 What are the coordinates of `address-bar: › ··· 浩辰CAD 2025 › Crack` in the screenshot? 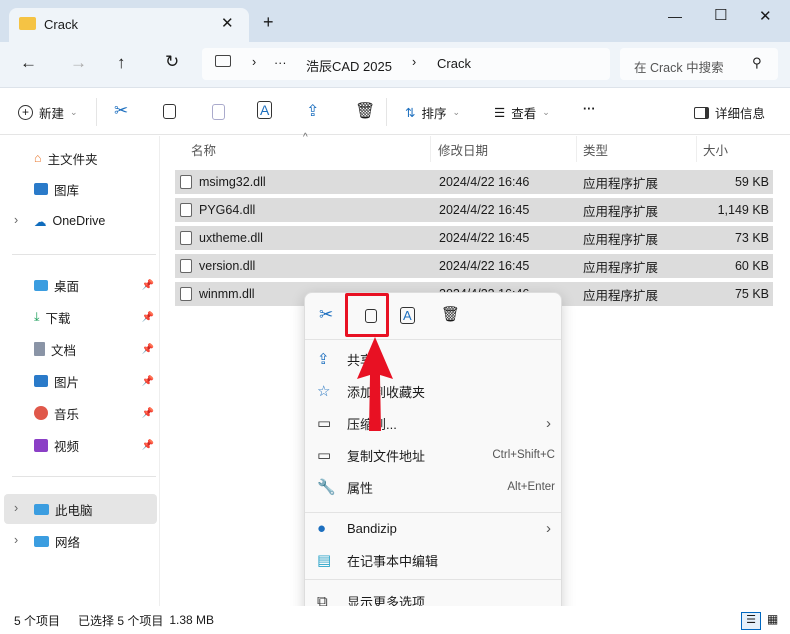 It's located at (406, 64).